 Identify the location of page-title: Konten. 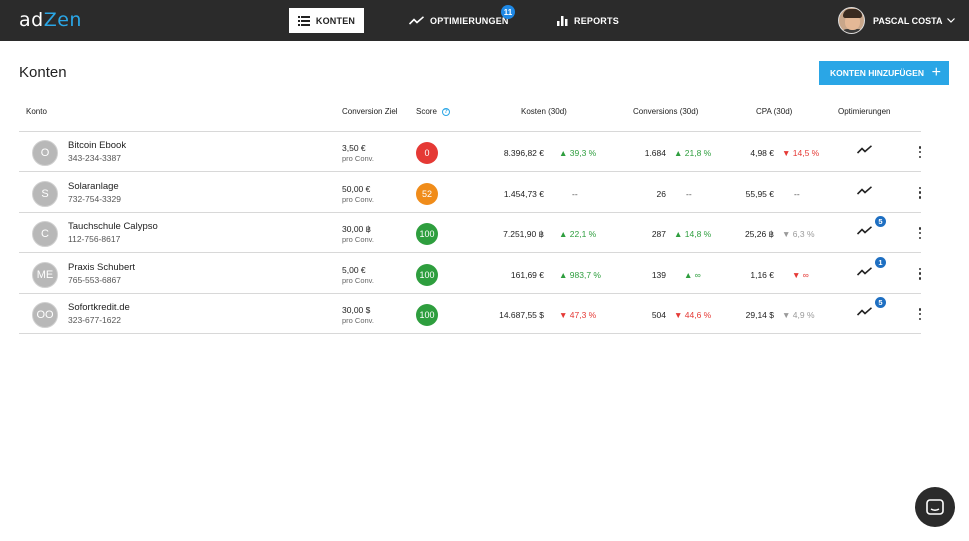
(43, 72).